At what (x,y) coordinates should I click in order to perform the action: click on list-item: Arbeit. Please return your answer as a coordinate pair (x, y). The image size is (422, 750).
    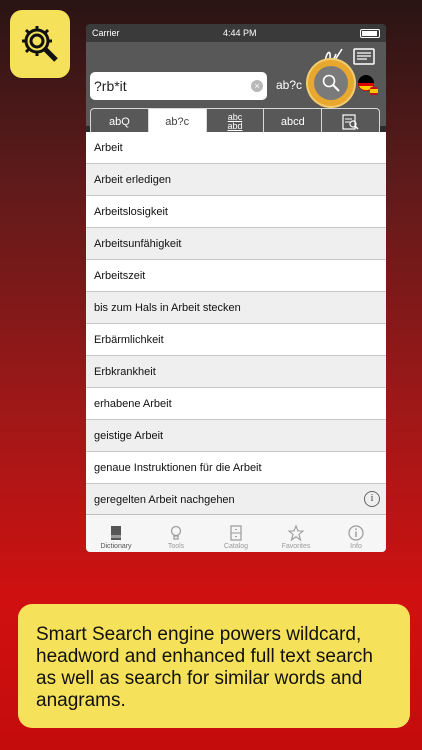
    Looking at the image, I should click on (236, 148).